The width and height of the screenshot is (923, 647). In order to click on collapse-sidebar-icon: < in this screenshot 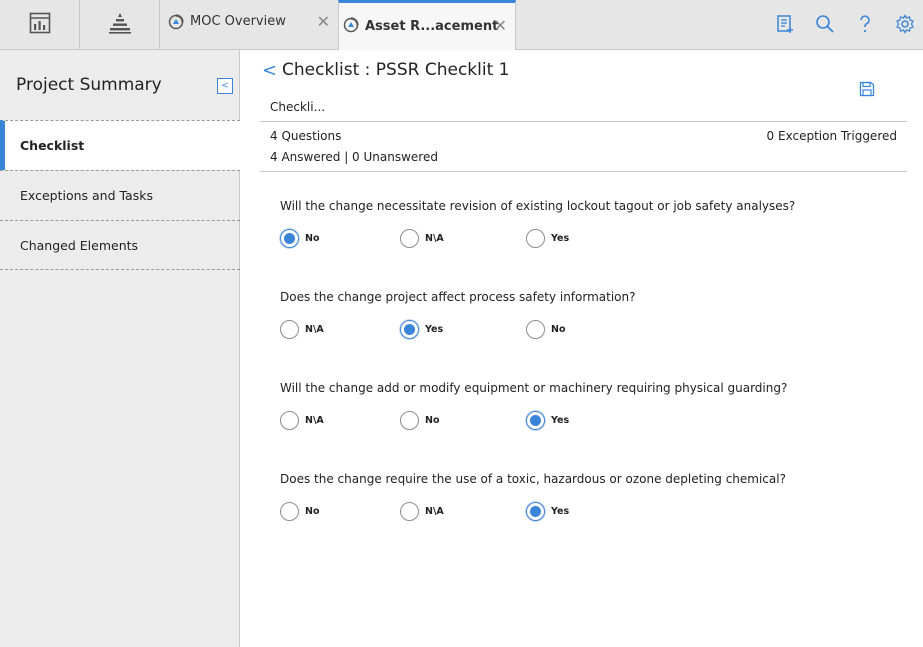, I will do `click(225, 86)`.